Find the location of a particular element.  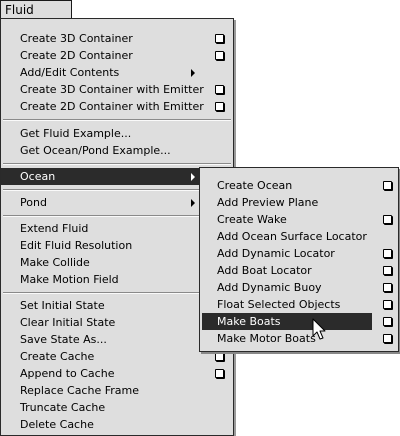

fluid-effects-menu-title: Fluid Effects is located at coordinates (36, 17).